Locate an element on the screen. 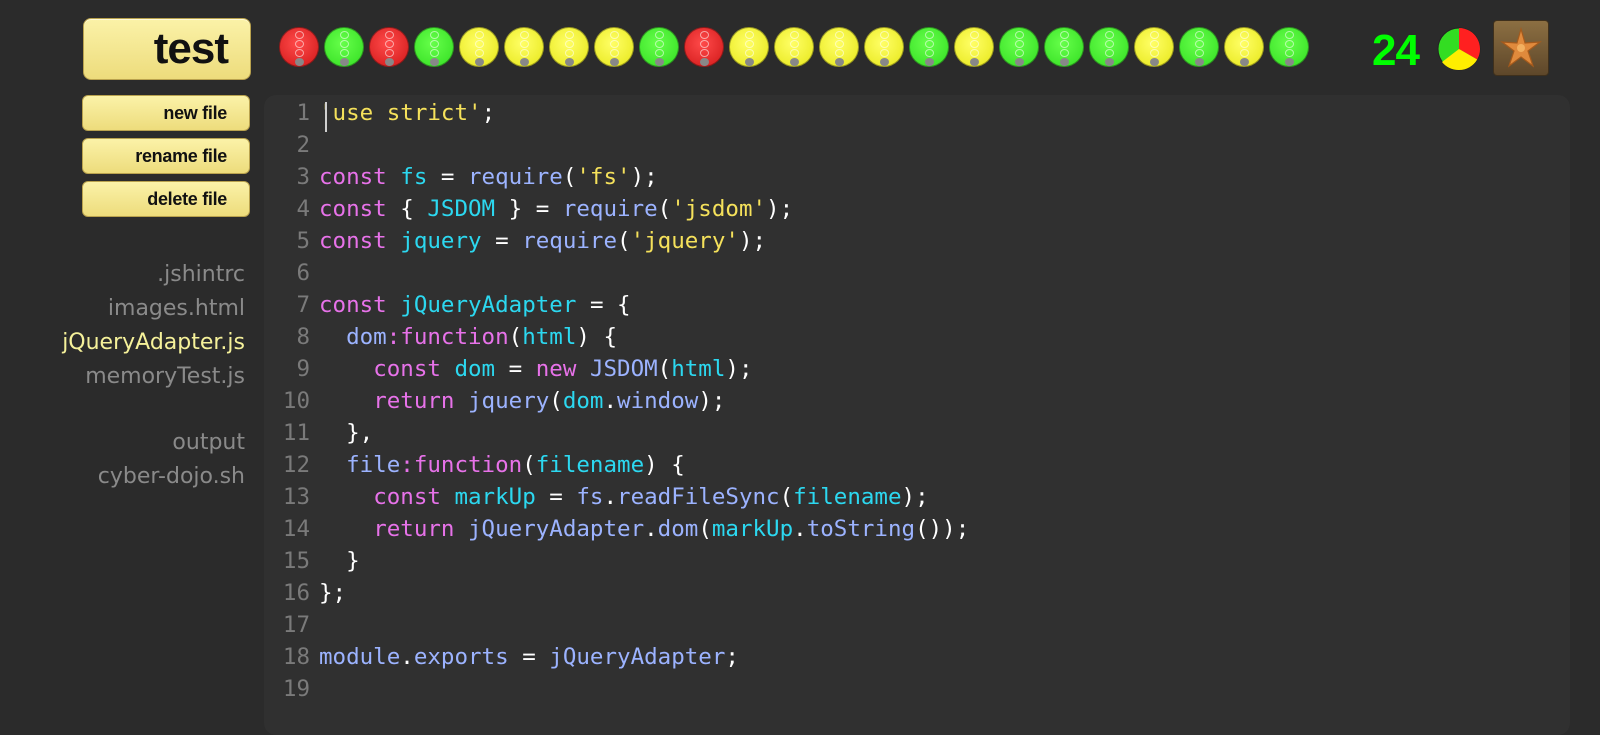  code-line: 8 dom:function(html) { is located at coordinates (440, 337).